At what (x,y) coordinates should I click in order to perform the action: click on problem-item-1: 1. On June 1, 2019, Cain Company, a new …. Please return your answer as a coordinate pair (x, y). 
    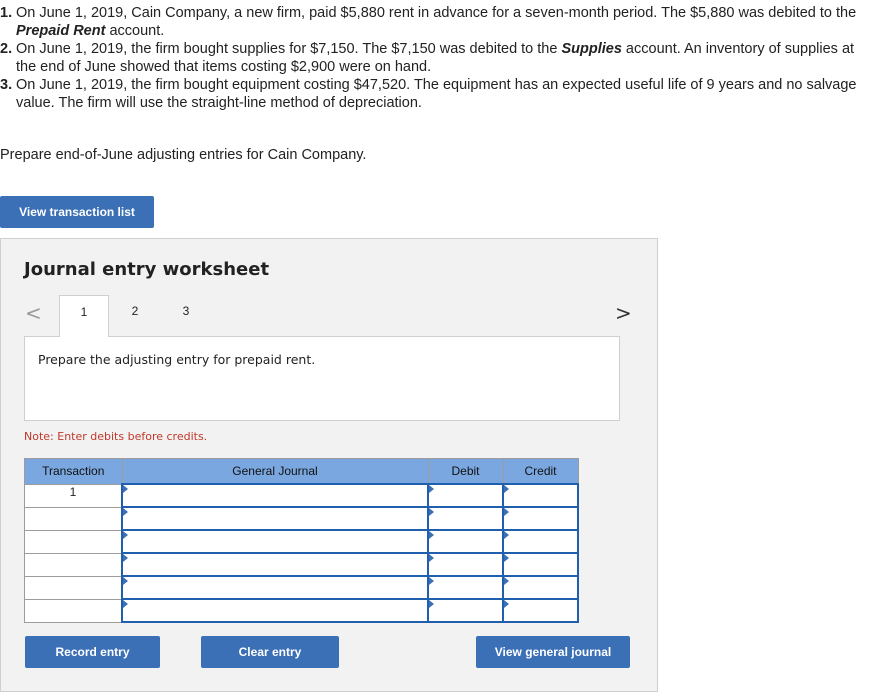
    Looking at the image, I should click on (437, 22).